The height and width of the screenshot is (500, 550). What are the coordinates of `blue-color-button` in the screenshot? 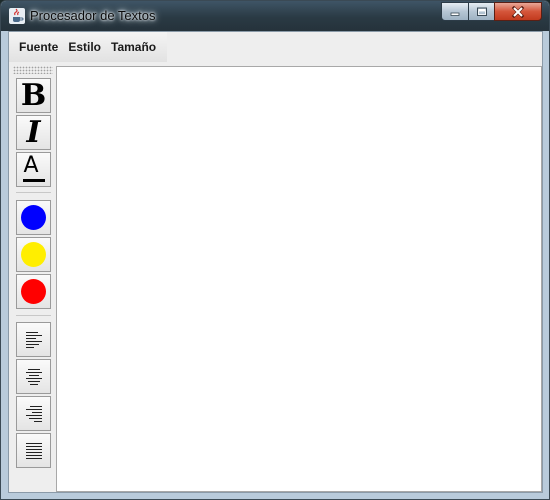 It's located at (33, 217).